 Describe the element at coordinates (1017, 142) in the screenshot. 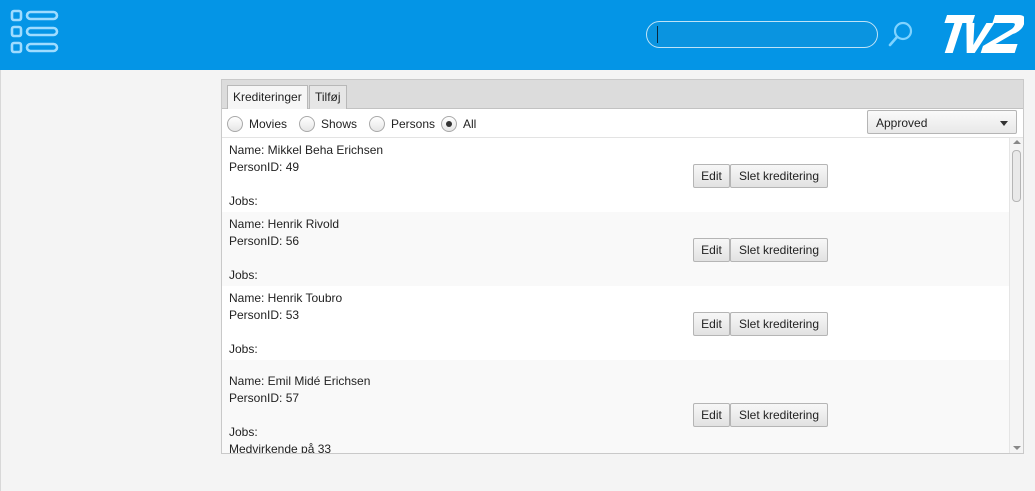

I see `scroll-up-arrow-icon` at that location.